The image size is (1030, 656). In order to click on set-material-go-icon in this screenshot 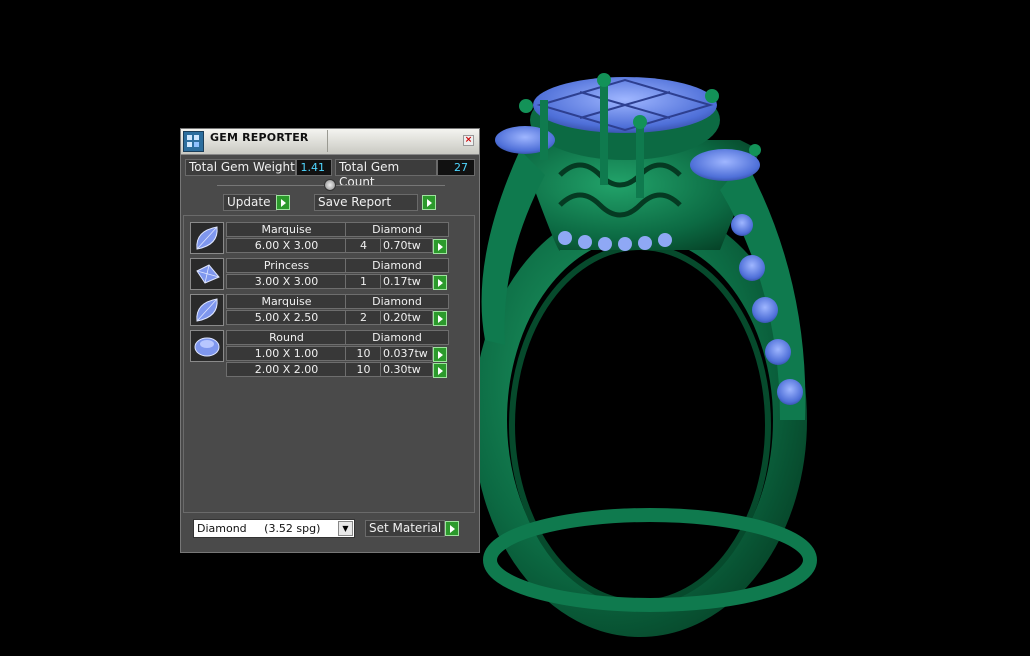, I will do `click(452, 528)`.